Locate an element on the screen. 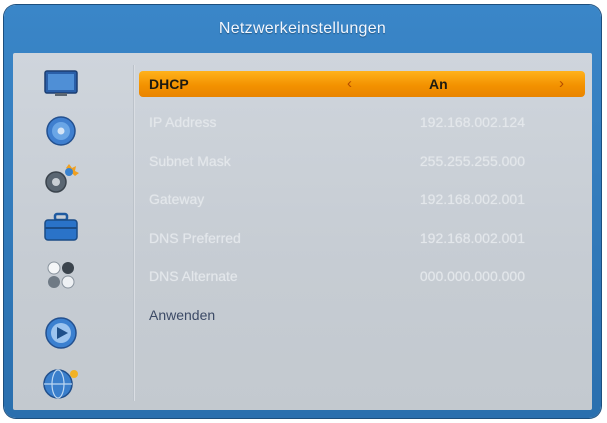  subnet-mask-value: 255.255.255.000 is located at coordinates (472, 161).